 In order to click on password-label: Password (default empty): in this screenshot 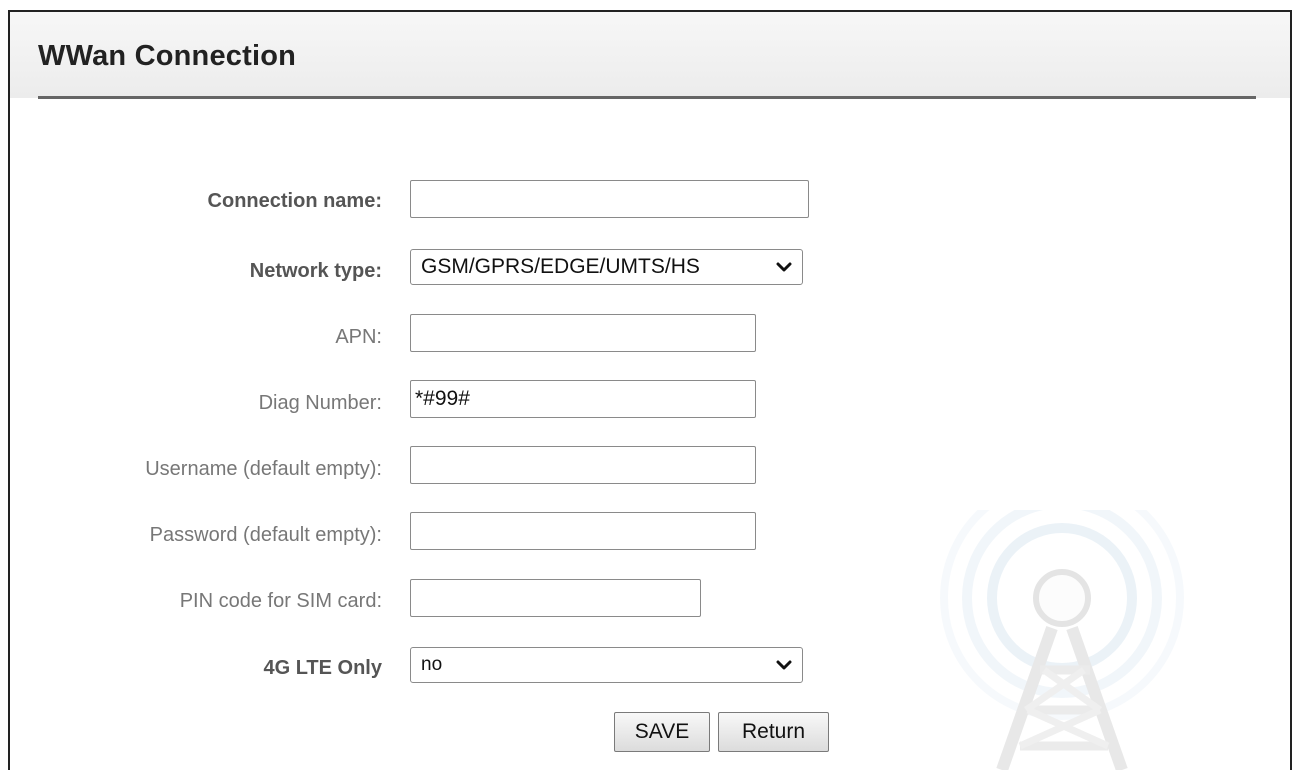, I will do `click(265, 535)`.